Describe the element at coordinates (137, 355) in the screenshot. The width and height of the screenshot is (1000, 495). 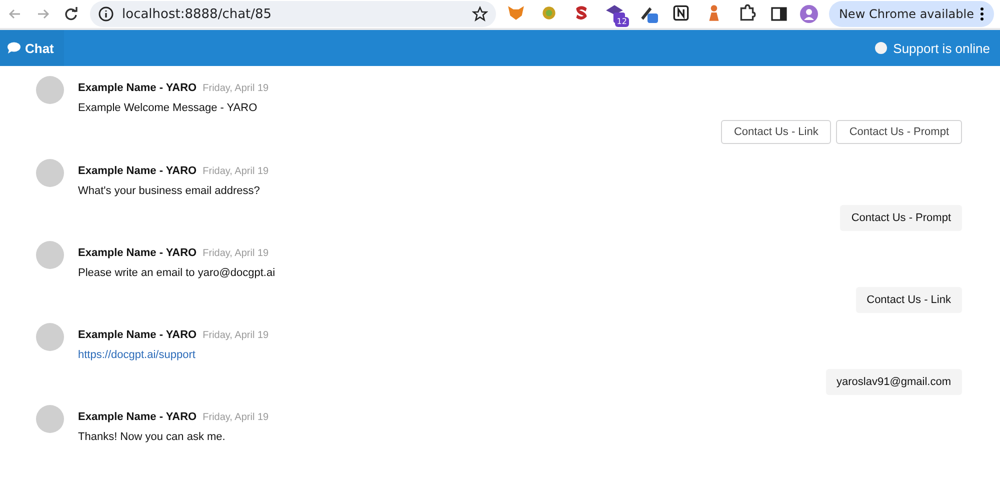
I see `message-link: https://docgpt.ai/support` at that location.